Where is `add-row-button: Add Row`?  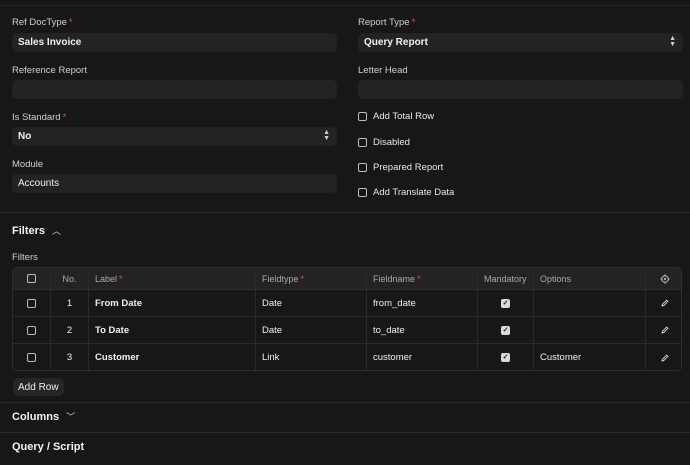 add-row-button: Add Row is located at coordinates (38, 387).